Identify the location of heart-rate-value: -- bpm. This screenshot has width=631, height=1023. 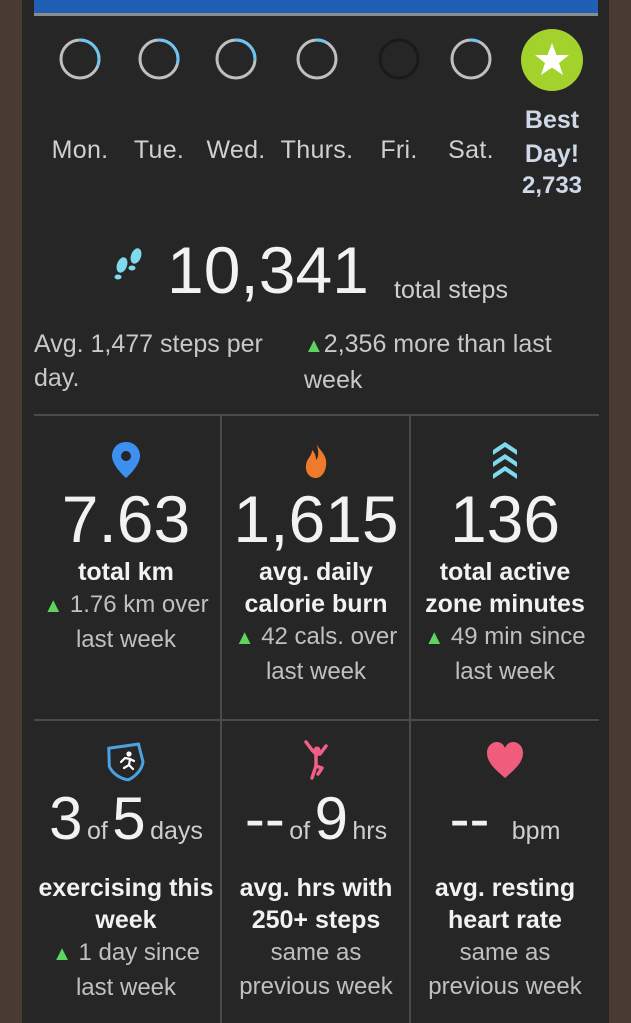
(505, 818).